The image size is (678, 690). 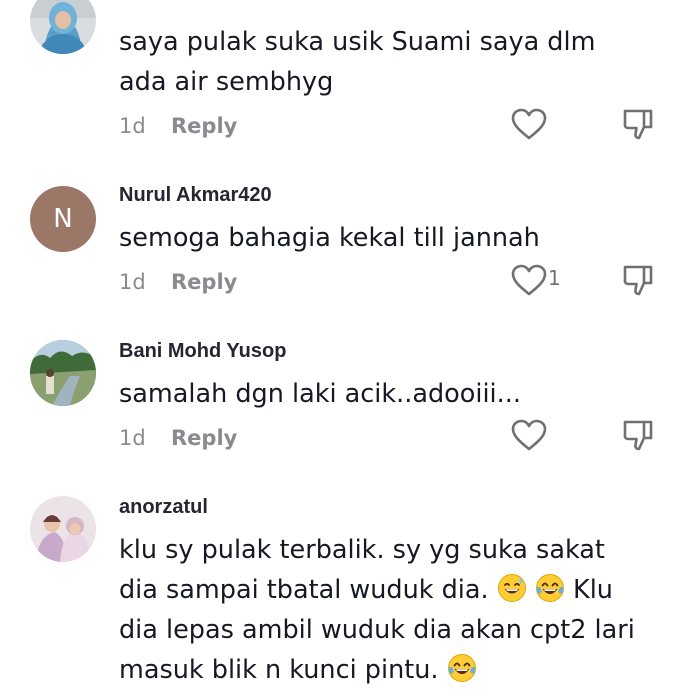 I want to click on sweat-smile-icon, so click(x=511, y=588).